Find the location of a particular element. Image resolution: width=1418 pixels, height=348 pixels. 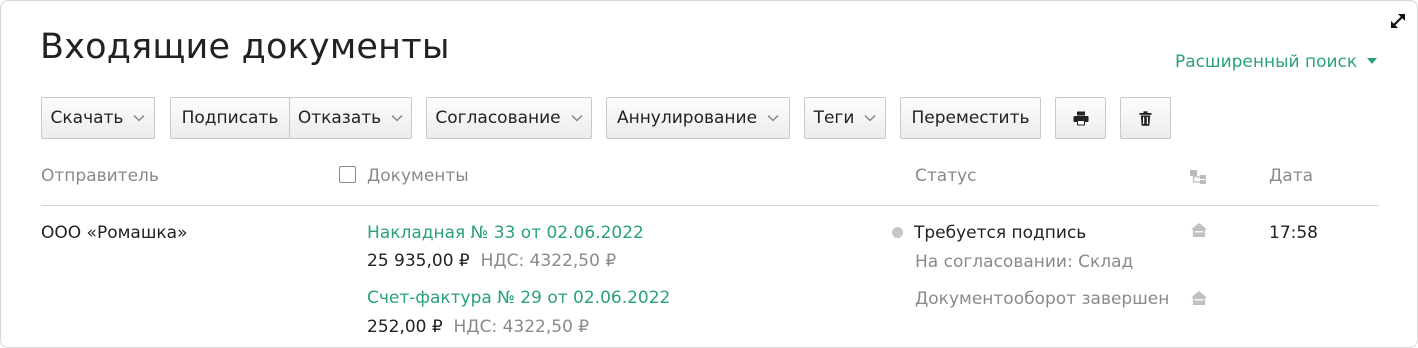

print-button is located at coordinates (1080, 118).